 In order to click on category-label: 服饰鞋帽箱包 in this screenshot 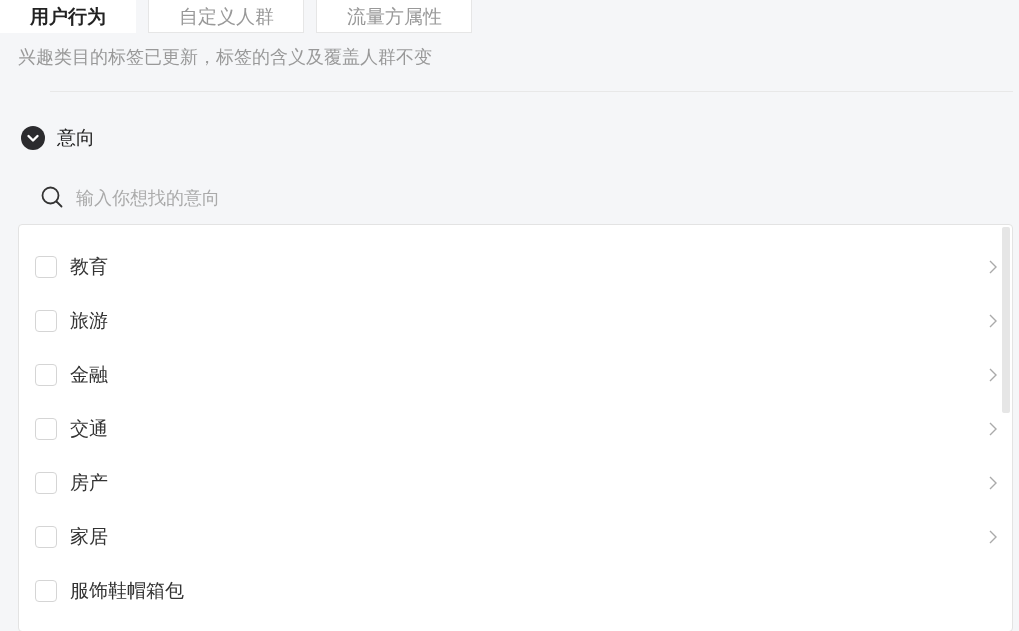, I will do `click(127, 591)`.